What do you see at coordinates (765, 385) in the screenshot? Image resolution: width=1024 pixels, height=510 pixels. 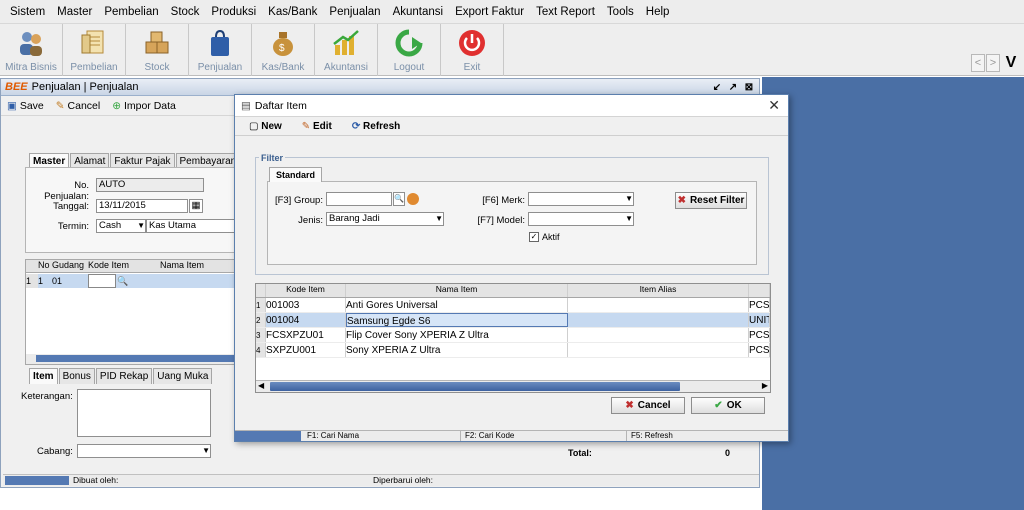 I see `scroll-right-icon: ▶` at bounding box center [765, 385].